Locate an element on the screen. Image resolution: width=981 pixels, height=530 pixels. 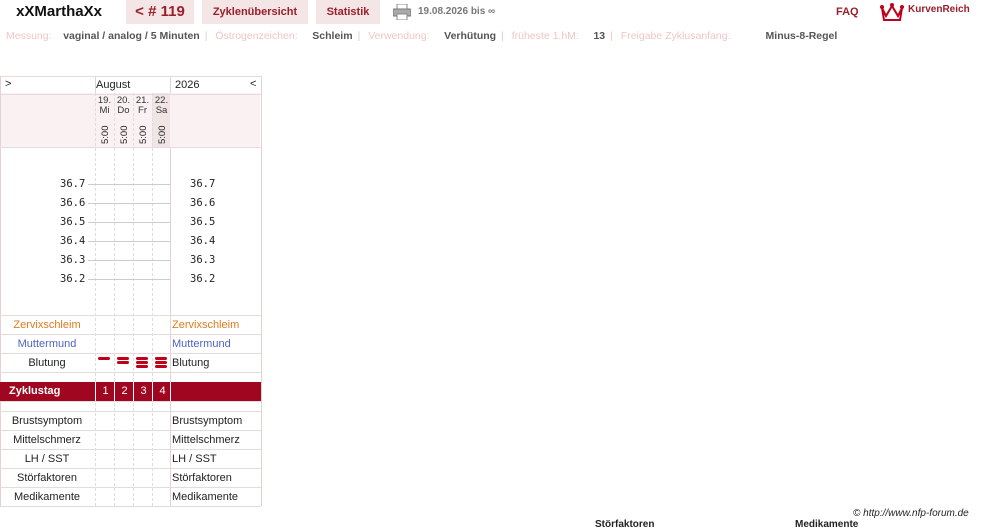
measure-label: Messung: is located at coordinates (29, 36).